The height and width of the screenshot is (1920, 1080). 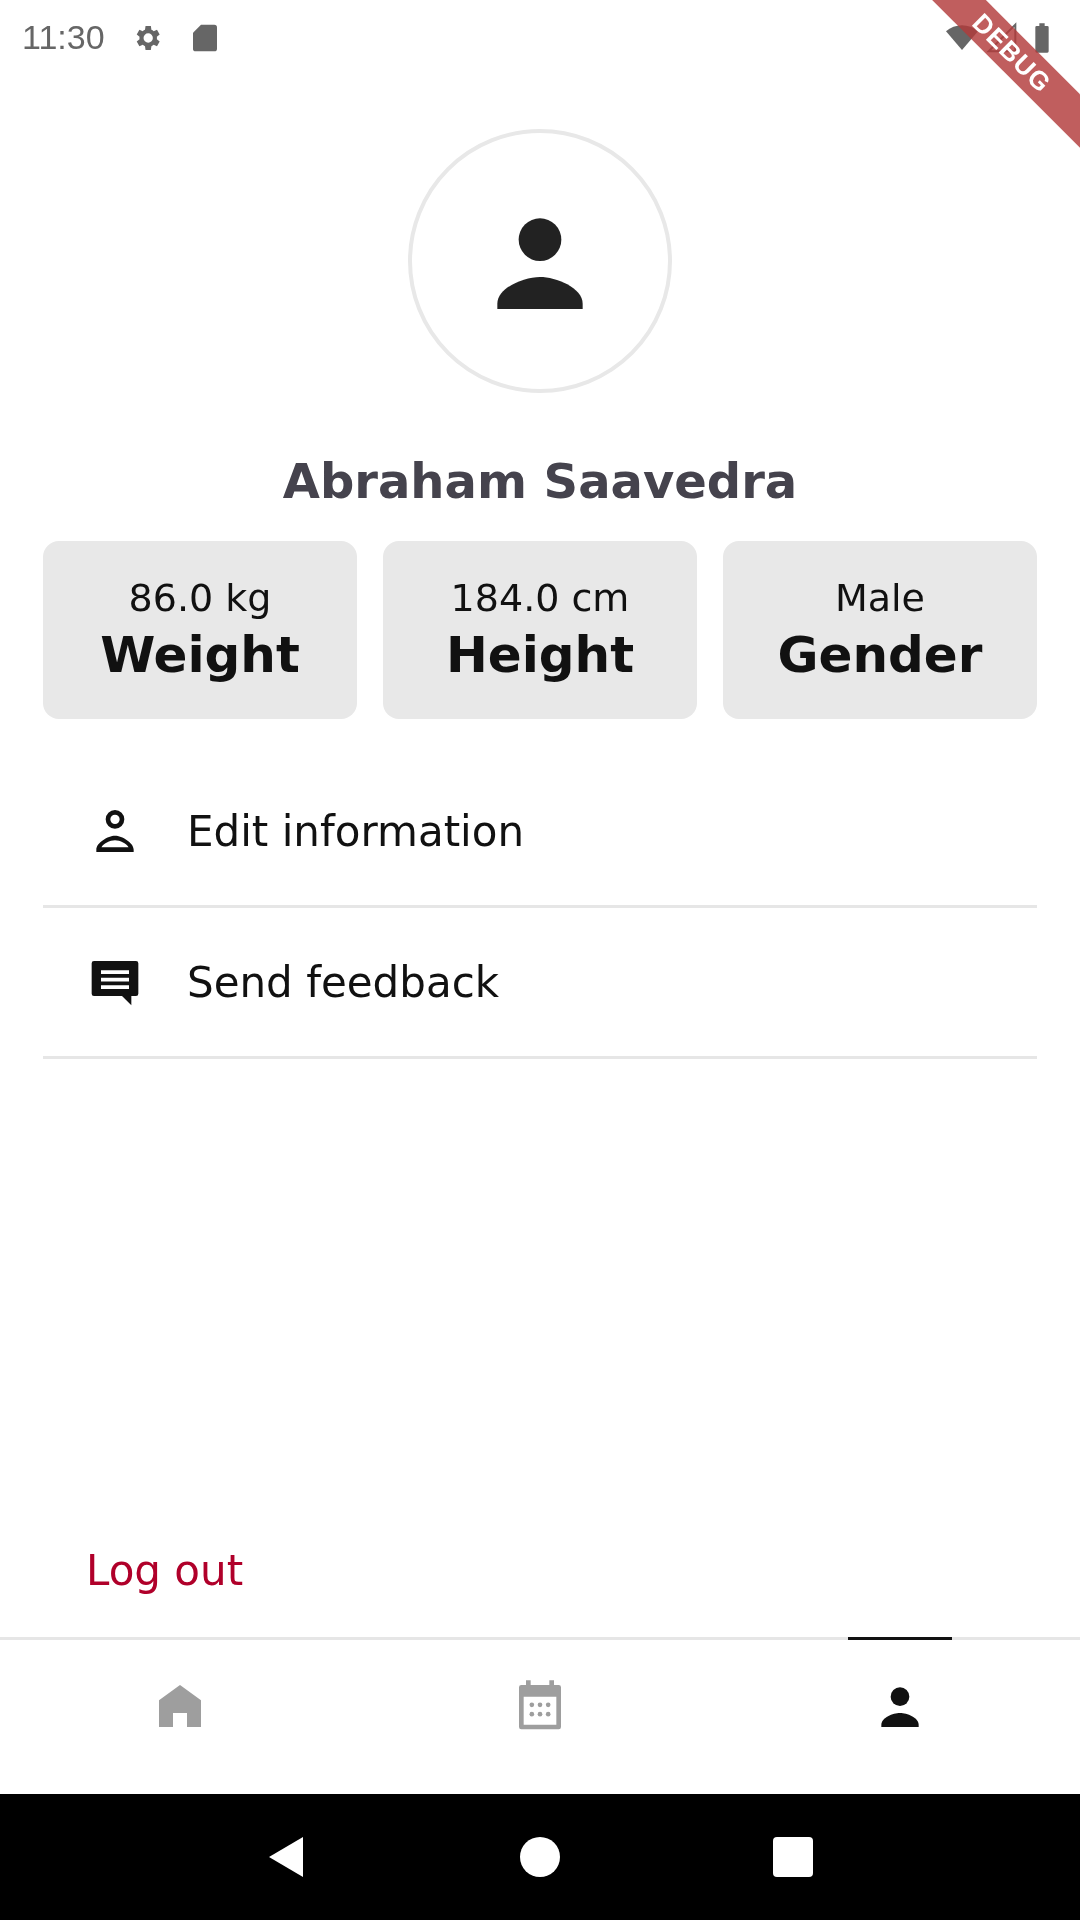 What do you see at coordinates (343, 982) in the screenshot?
I see `menu-item: Send feedback` at bounding box center [343, 982].